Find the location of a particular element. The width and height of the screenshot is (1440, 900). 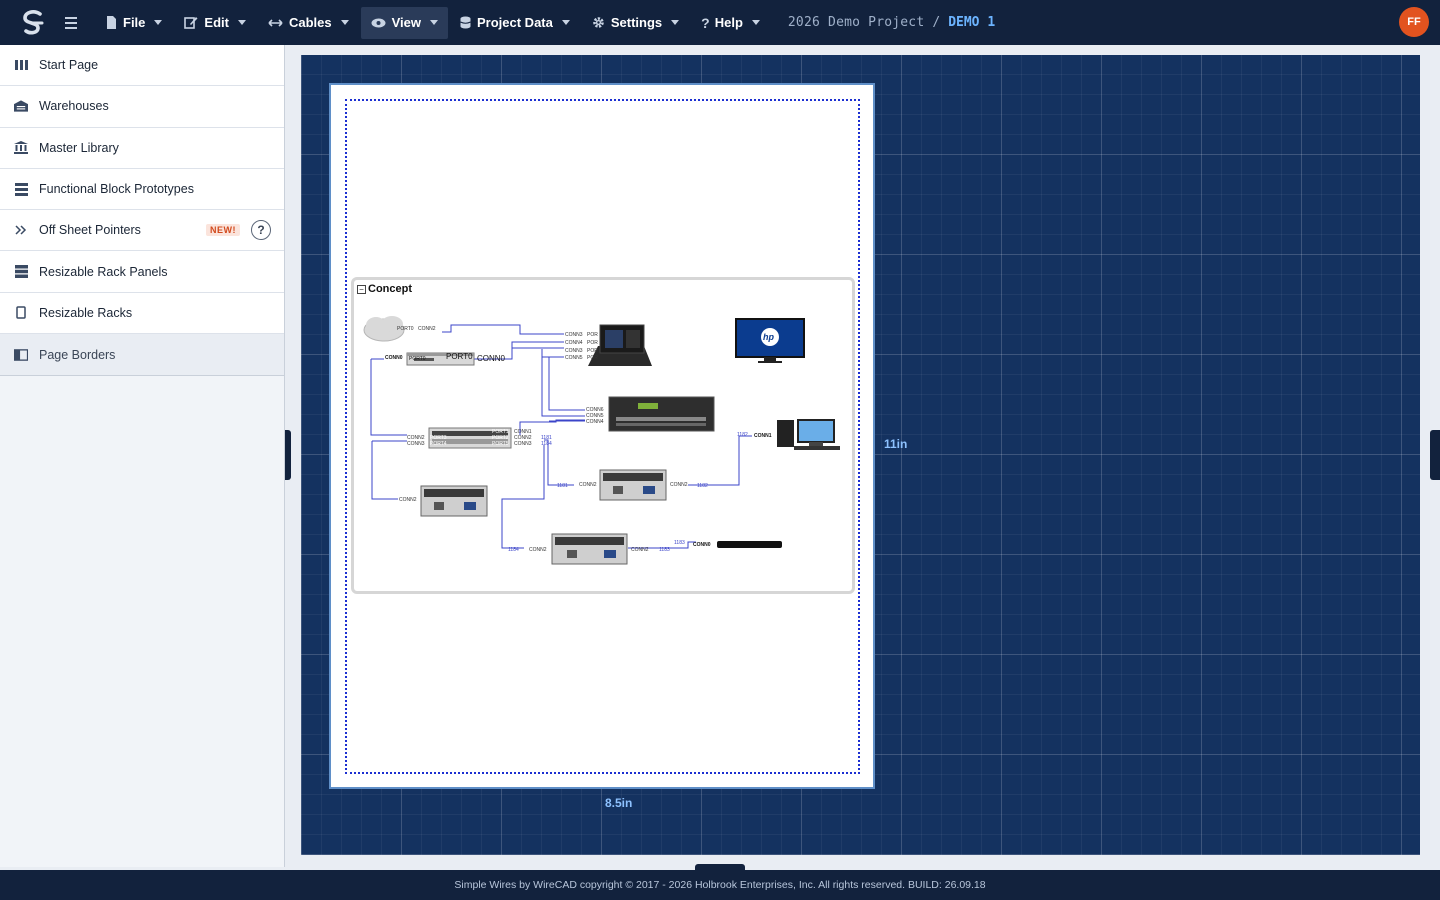

menu-project-data: Project Data is located at coordinates (515, 23).